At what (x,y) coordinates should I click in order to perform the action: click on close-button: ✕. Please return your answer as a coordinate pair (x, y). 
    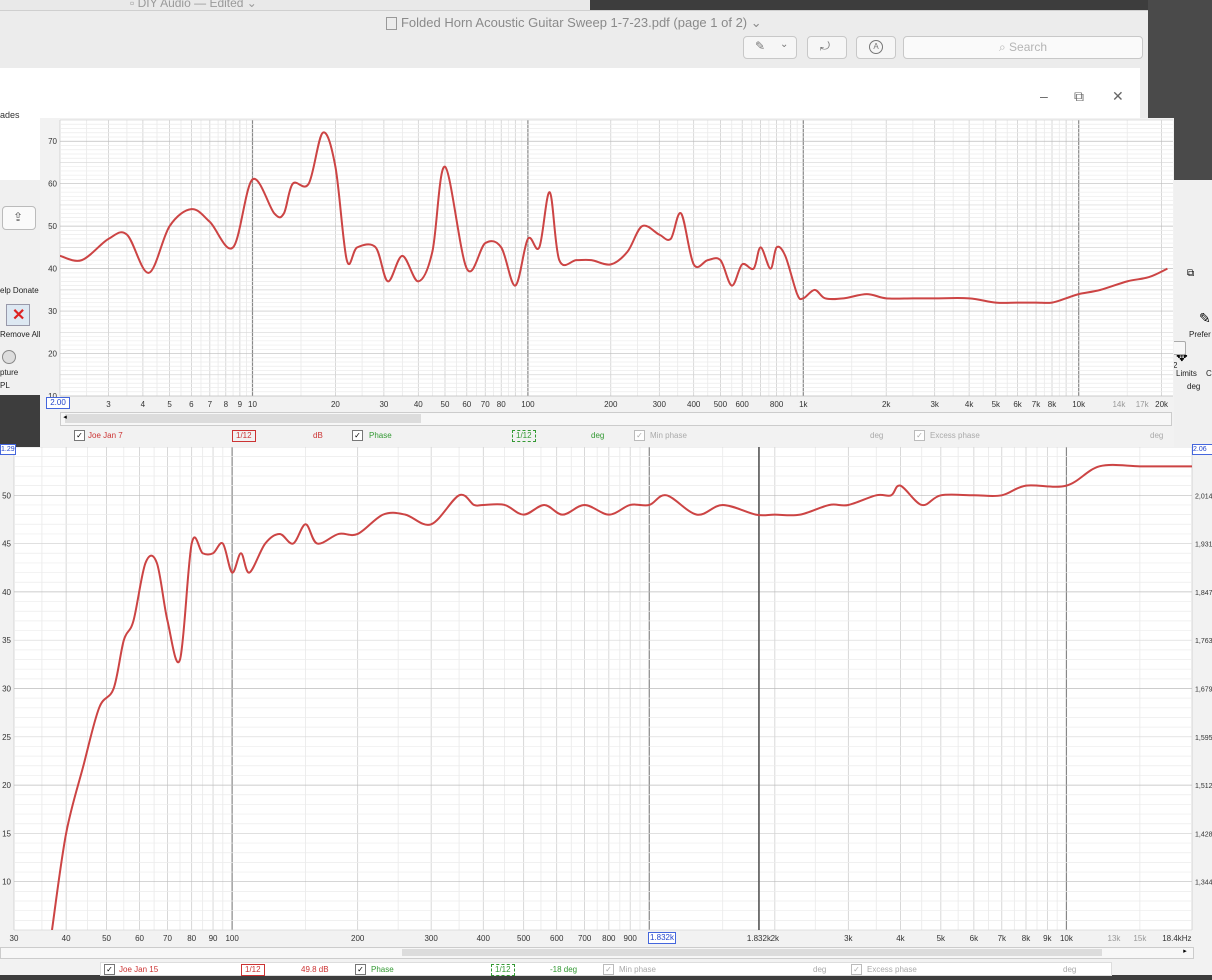
    Looking at the image, I should click on (1118, 96).